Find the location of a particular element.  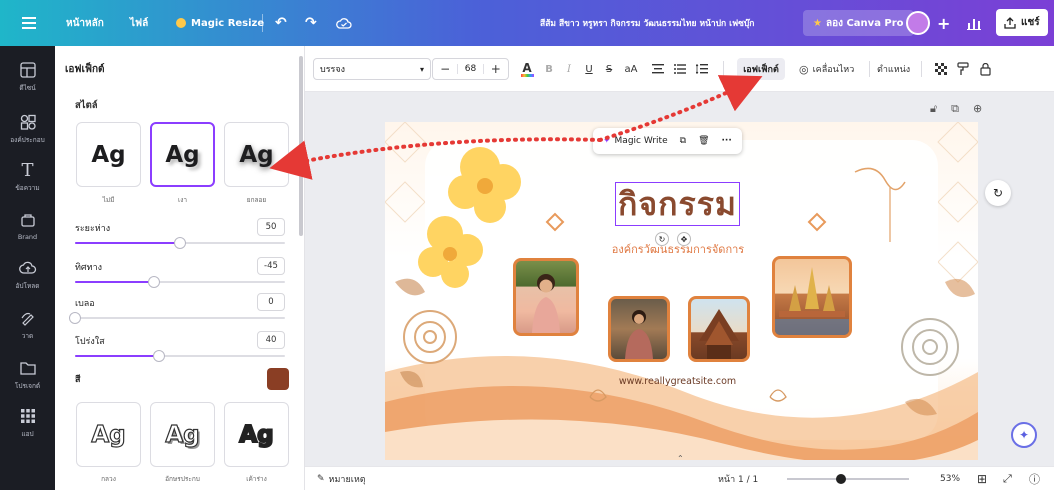

title-selection-box: กิจกรรม is located at coordinates (677, 204).